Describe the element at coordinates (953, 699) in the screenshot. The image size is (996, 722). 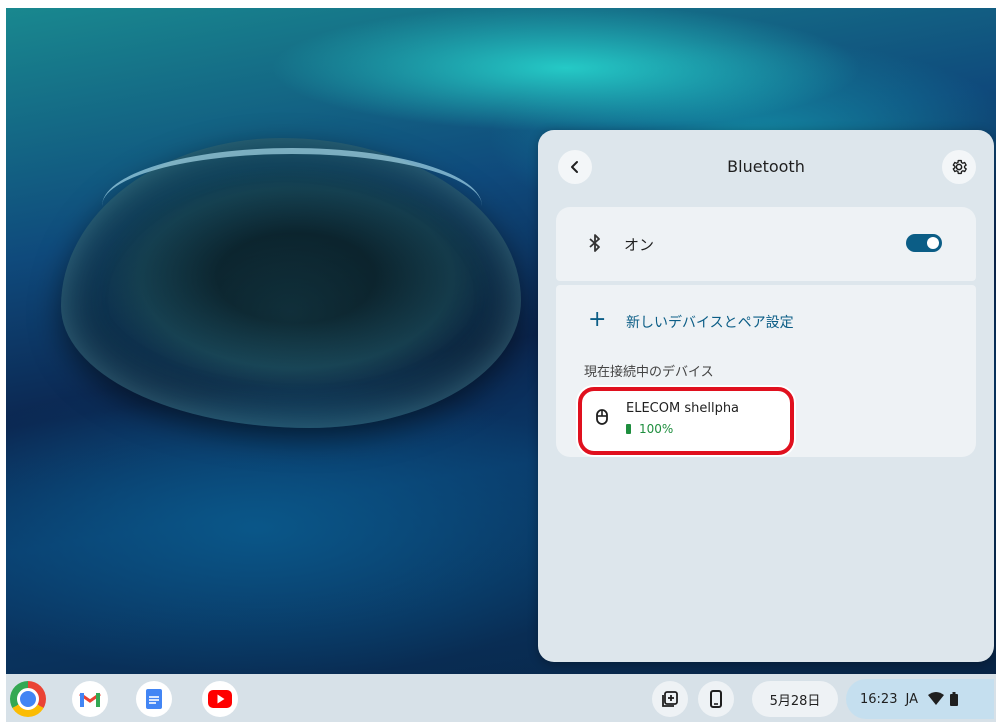
I see `battery-status-icon` at that location.